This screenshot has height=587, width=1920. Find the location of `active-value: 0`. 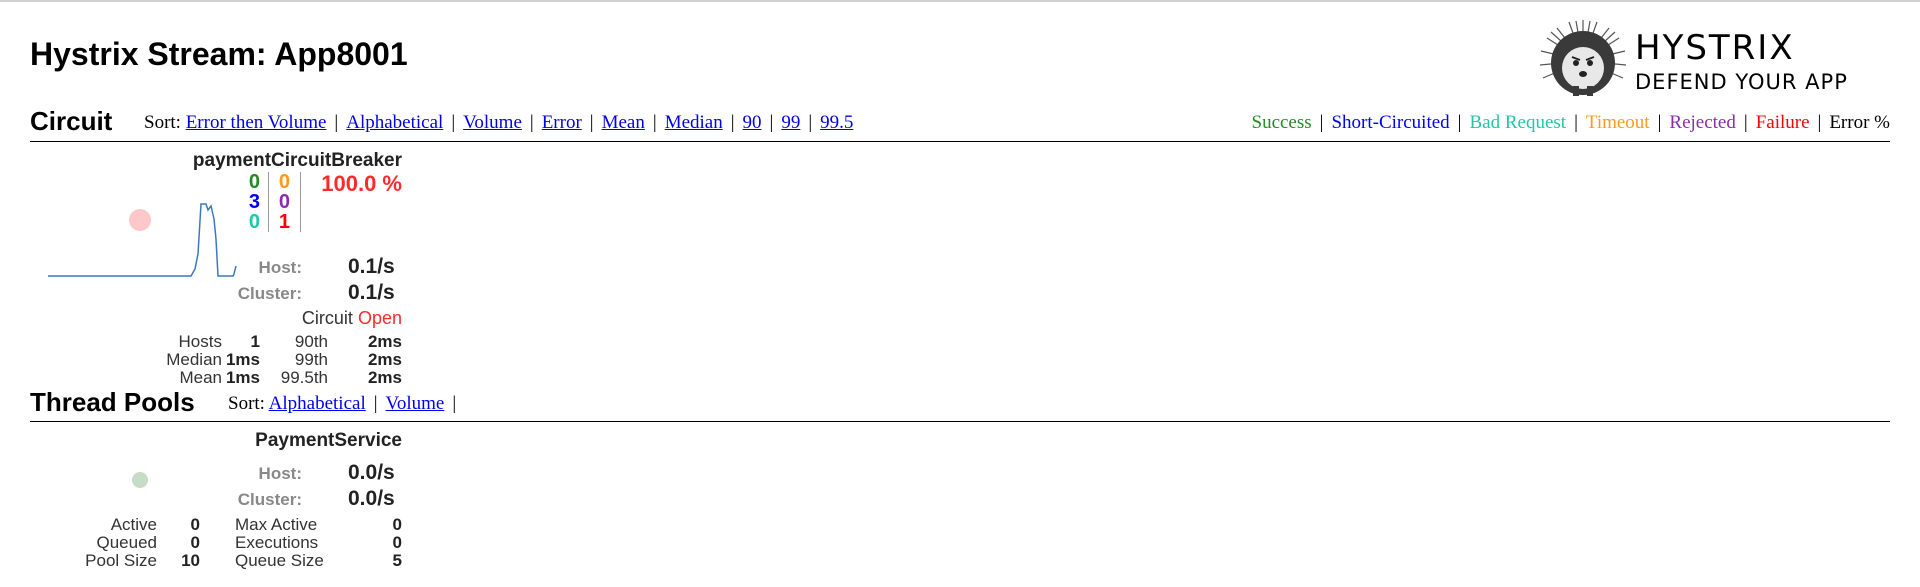

active-value: 0 is located at coordinates (195, 524).